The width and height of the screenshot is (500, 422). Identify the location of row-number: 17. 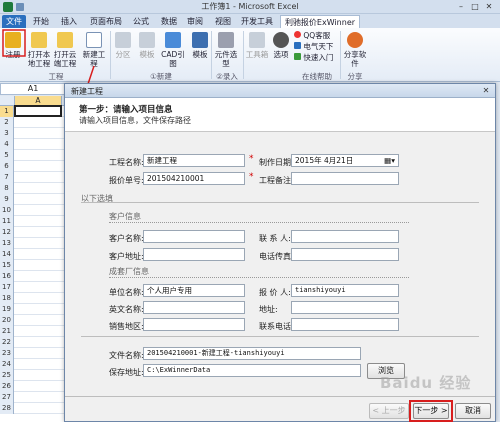
(7, 287).